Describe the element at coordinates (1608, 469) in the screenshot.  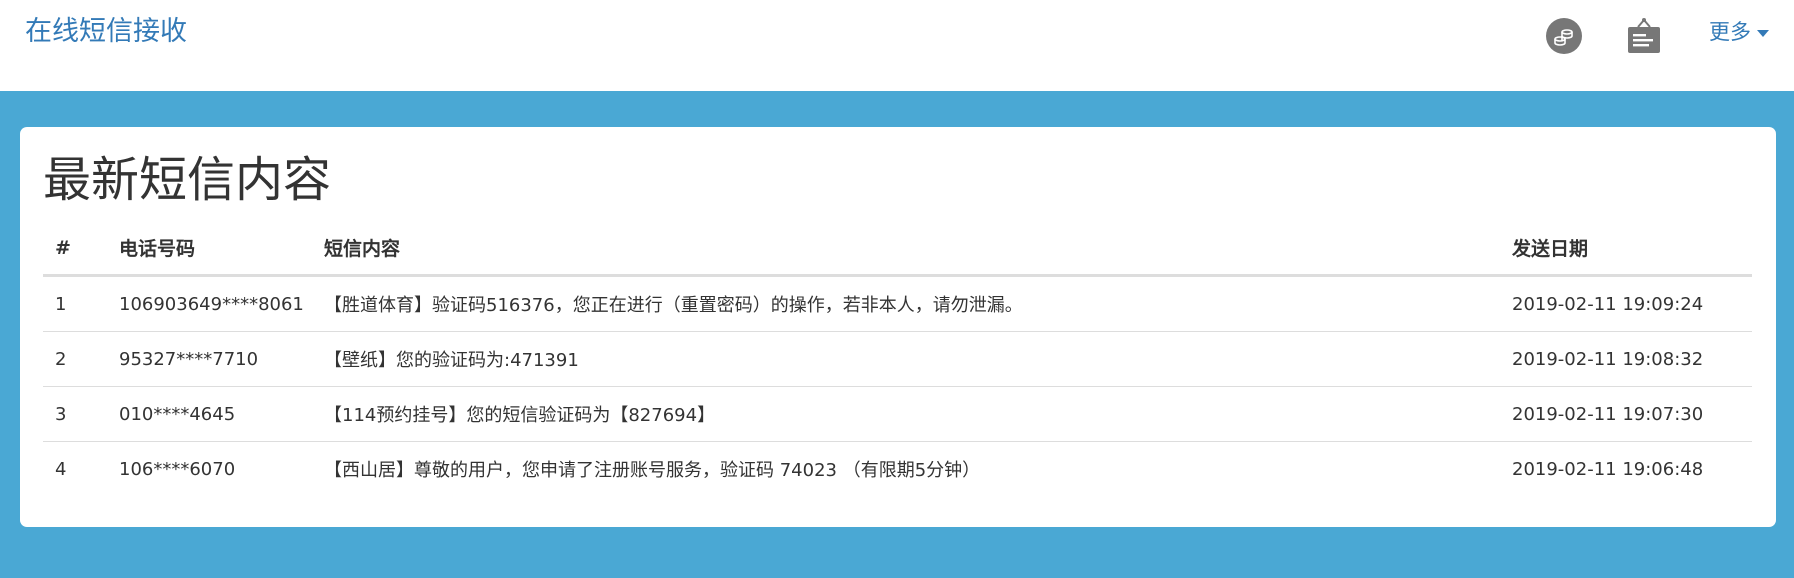
I see `row-date: 2019-02-11 19:06:48` at that location.